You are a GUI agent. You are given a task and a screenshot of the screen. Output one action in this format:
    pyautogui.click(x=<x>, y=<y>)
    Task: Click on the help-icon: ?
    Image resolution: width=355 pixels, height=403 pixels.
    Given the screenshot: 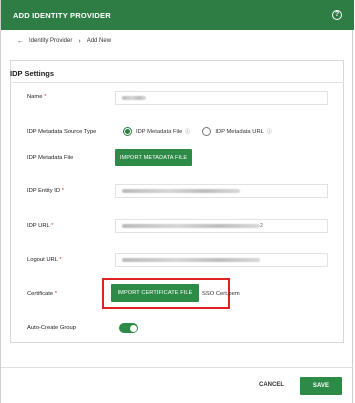 What is the action you would take?
    pyautogui.click(x=337, y=15)
    